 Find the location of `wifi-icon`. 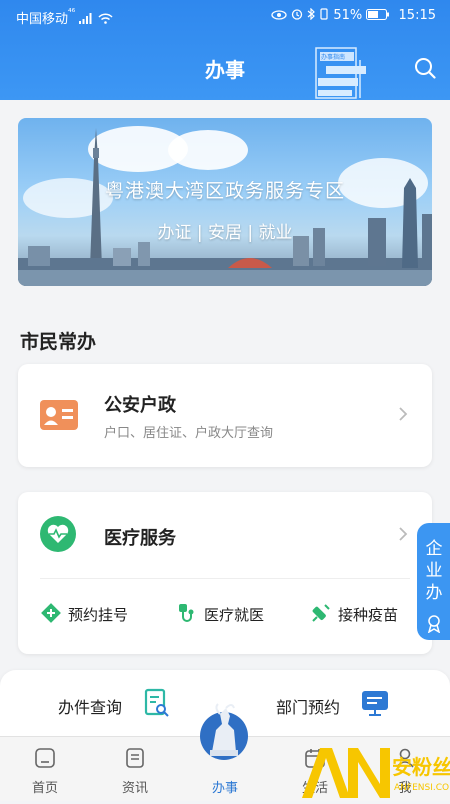

wifi-icon is located at coordinates (105, 18).